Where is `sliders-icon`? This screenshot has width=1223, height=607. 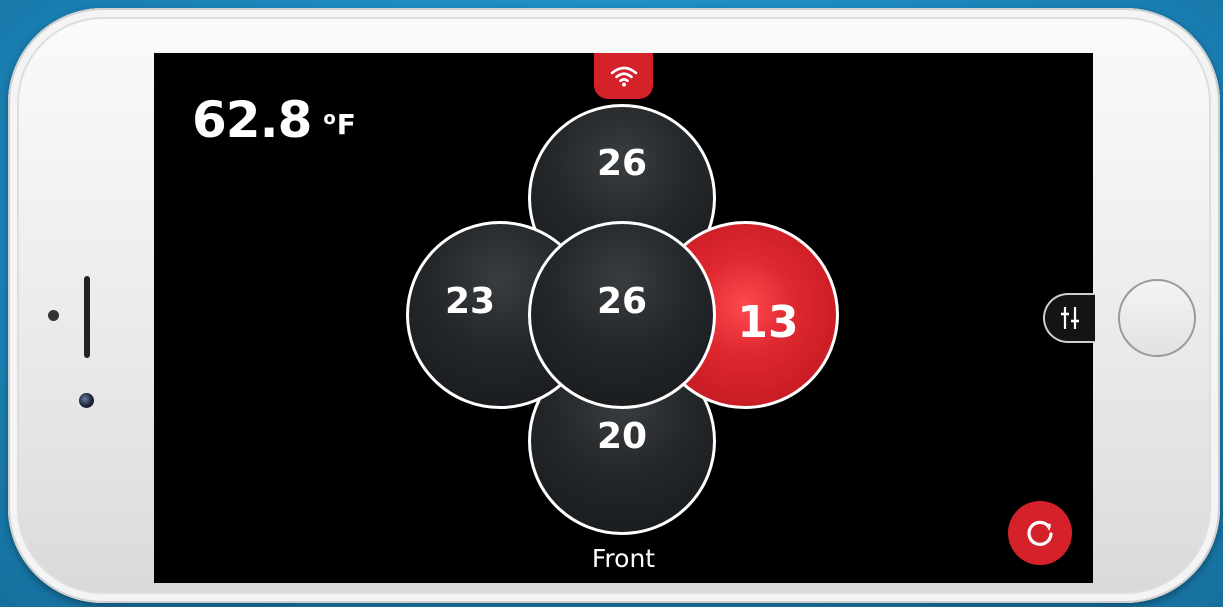 sliders-icon is located at coordinates (1070, 318).